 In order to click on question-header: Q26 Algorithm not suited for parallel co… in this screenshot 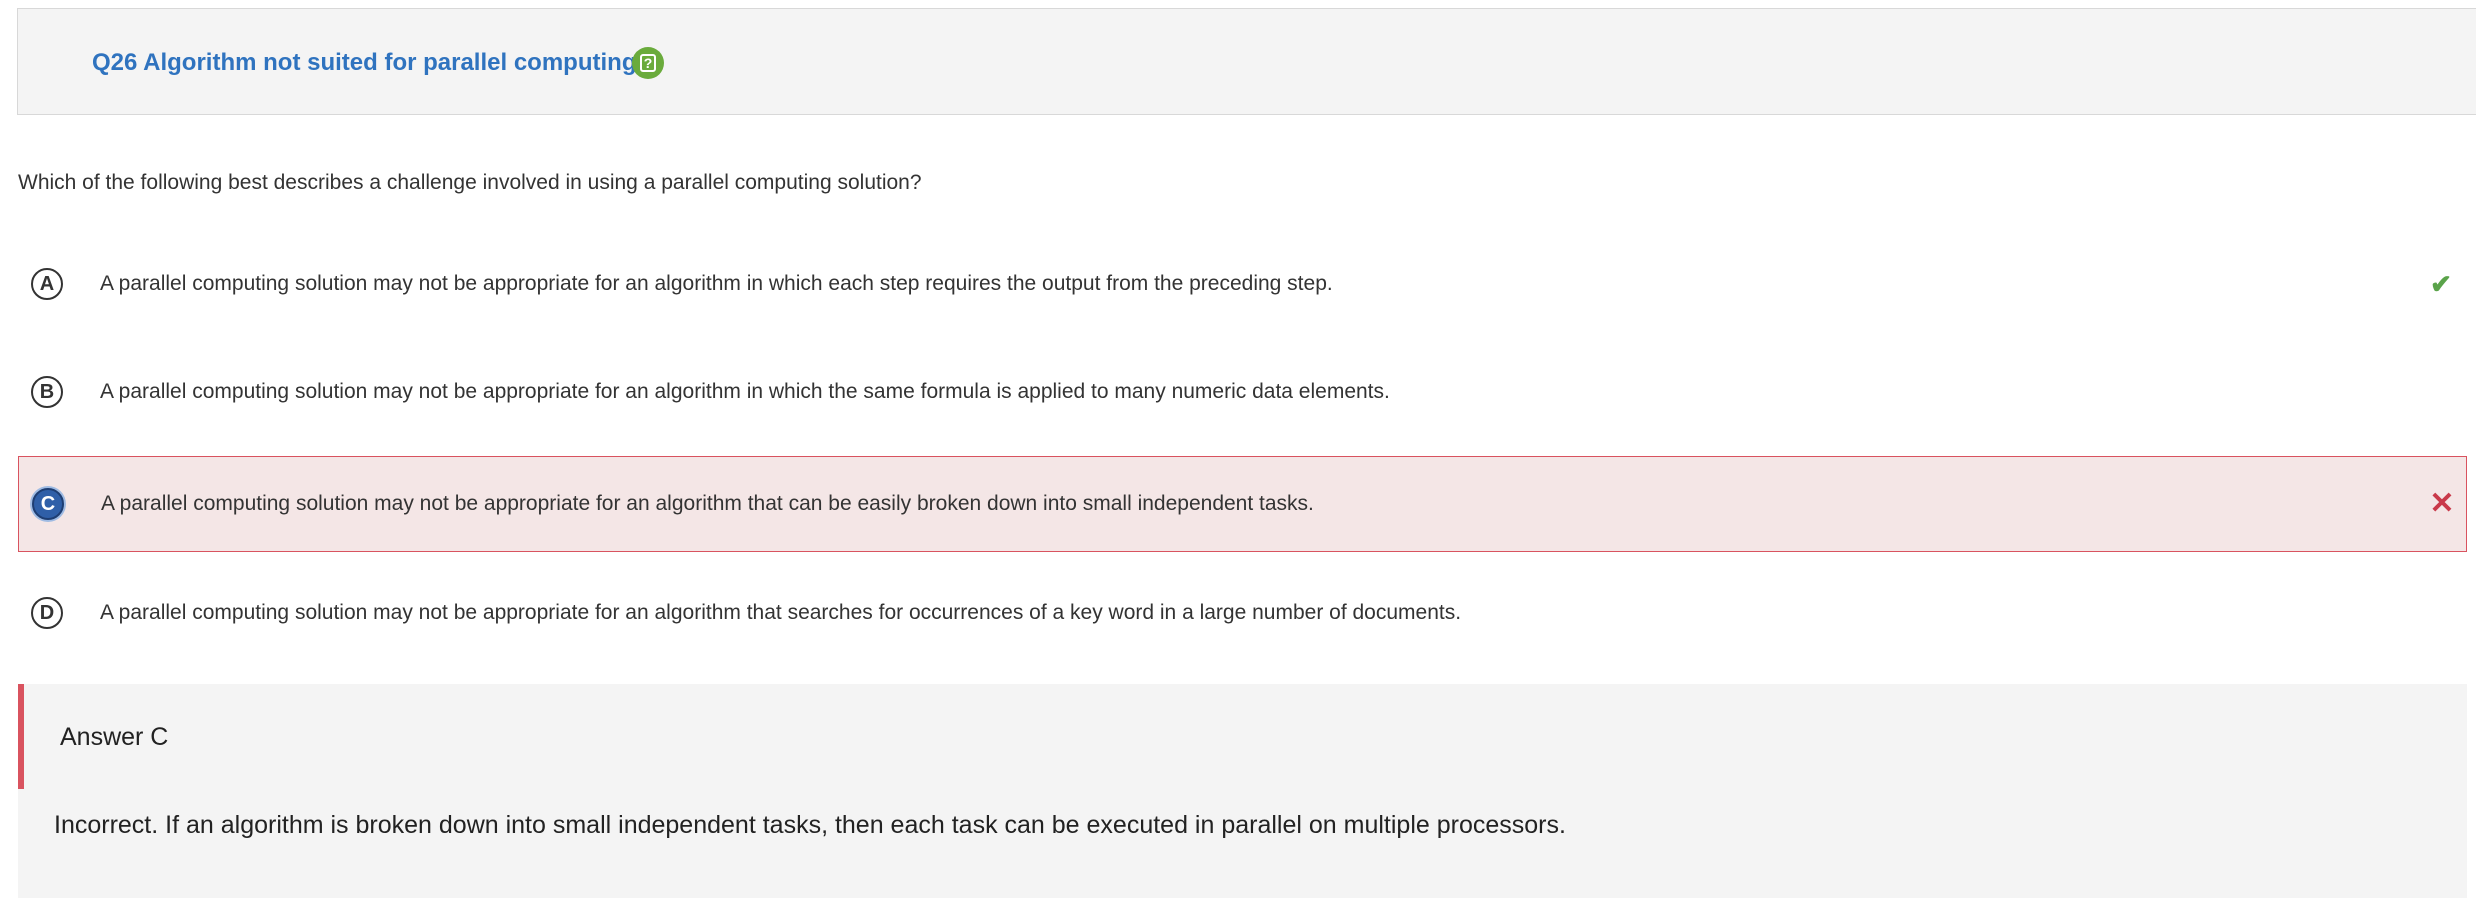, I will do `click(1246, 61)`.